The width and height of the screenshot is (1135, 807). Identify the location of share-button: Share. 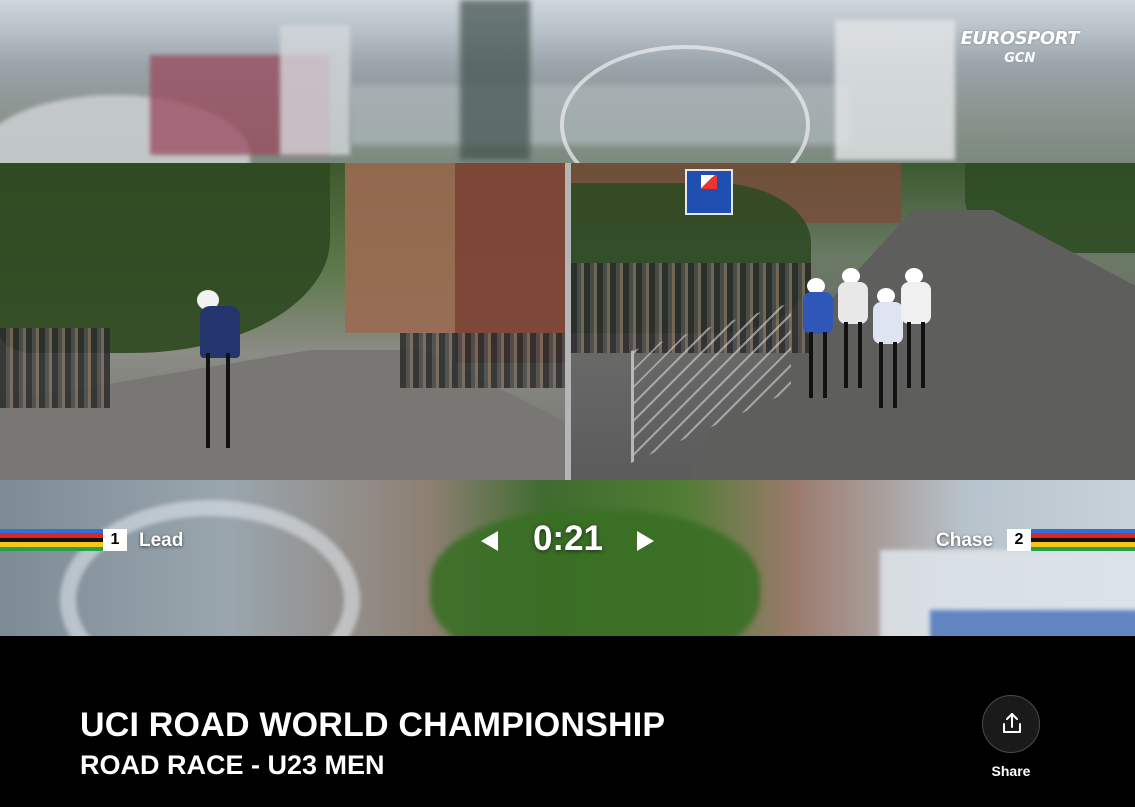
(1011, 737).